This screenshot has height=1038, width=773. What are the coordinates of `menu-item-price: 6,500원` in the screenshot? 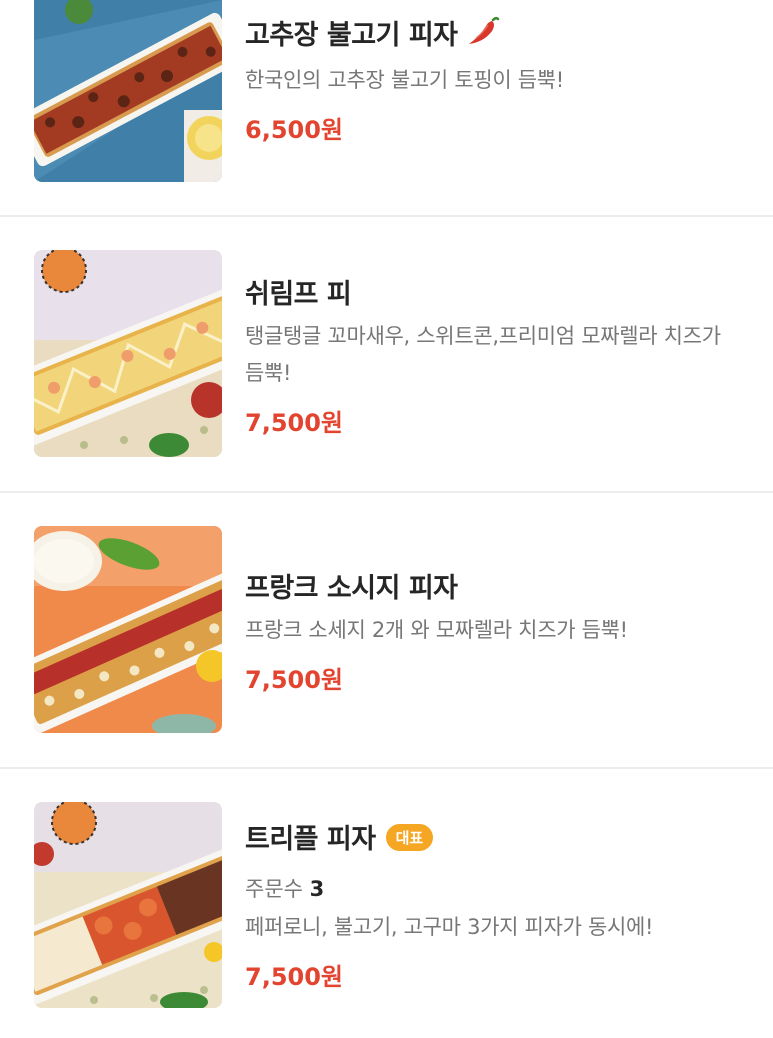 It's located at (294, 130).